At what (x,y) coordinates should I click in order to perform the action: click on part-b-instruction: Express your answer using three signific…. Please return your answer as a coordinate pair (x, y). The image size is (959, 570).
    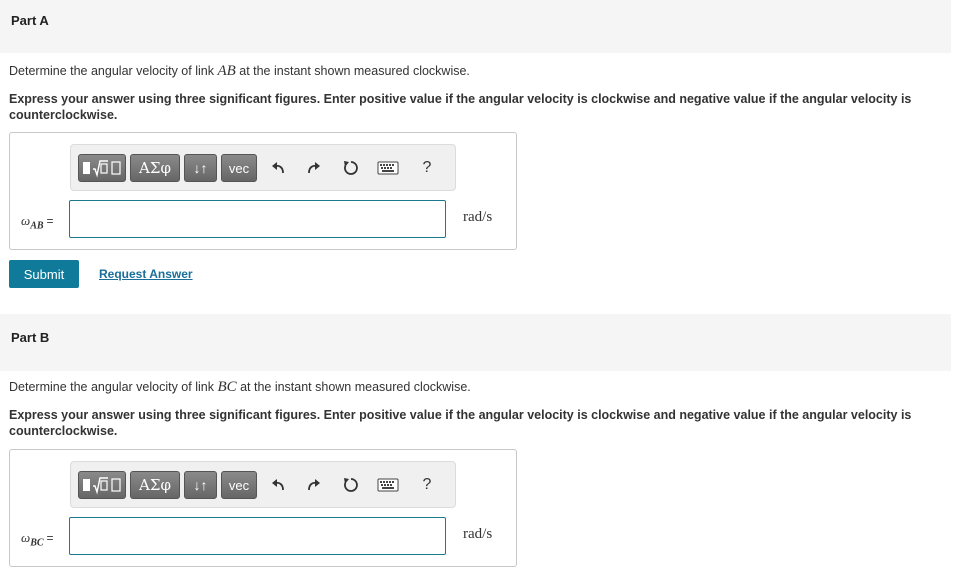
    Looking at the image, I should click on (460, 423).